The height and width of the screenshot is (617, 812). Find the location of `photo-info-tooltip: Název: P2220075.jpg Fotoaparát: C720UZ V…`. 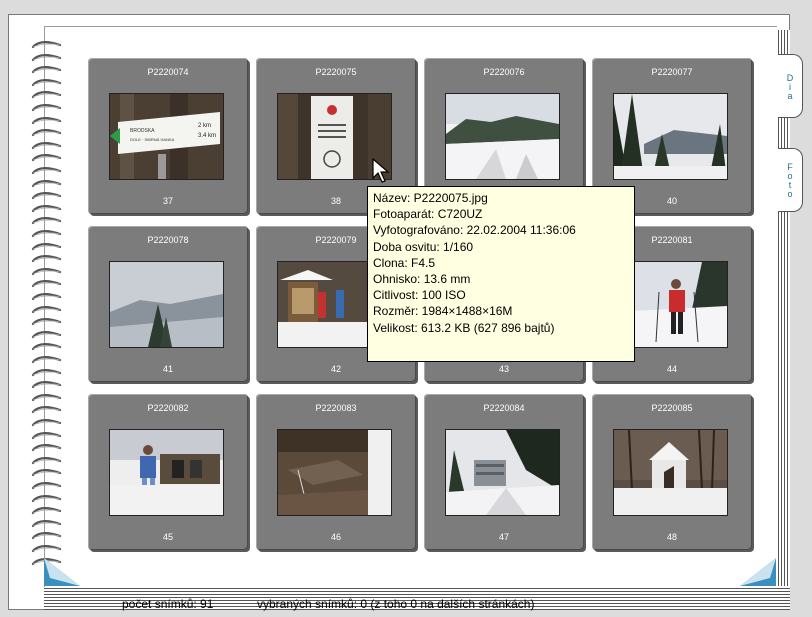

photo-info-tooltip: Název: P2220075.jpg Fotoaparát: C720UZ V… is located at coordinates (501, 274).